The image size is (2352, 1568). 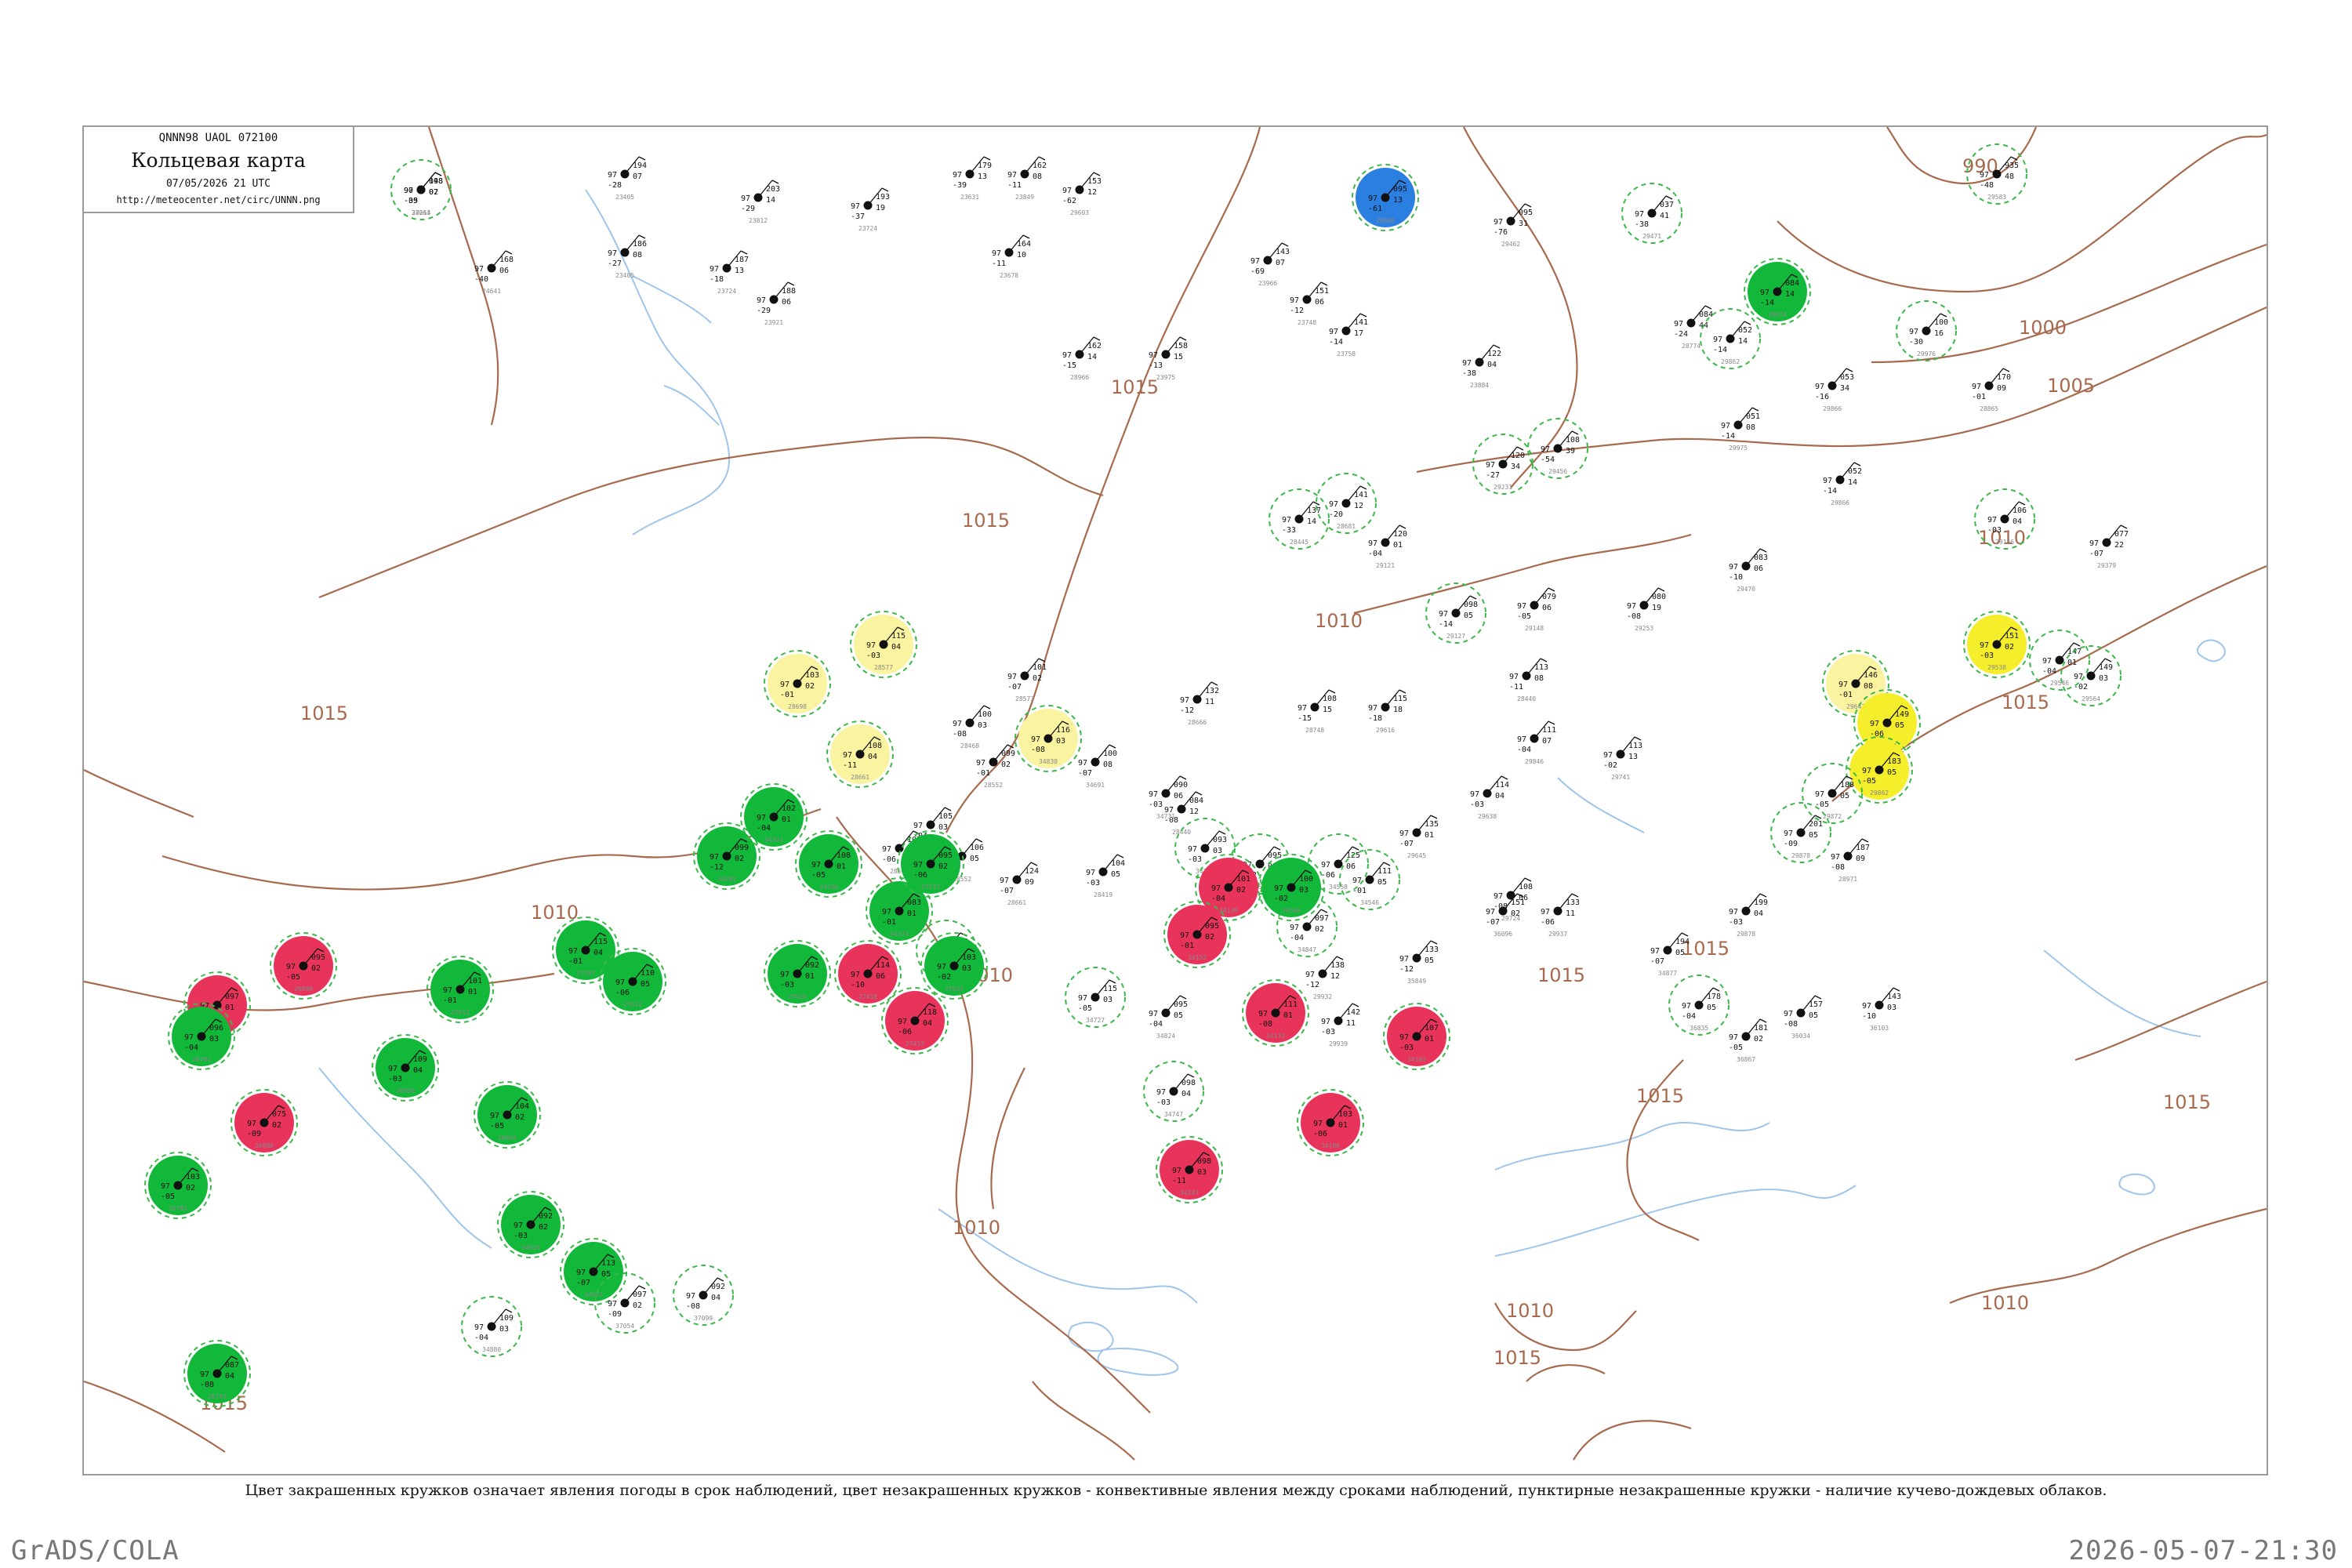 What do you see at coordinates (915, 1020) in the screenshot?
I see `weather-station: 97 -06 118 04 27417` at bounding box center [915, 1020].